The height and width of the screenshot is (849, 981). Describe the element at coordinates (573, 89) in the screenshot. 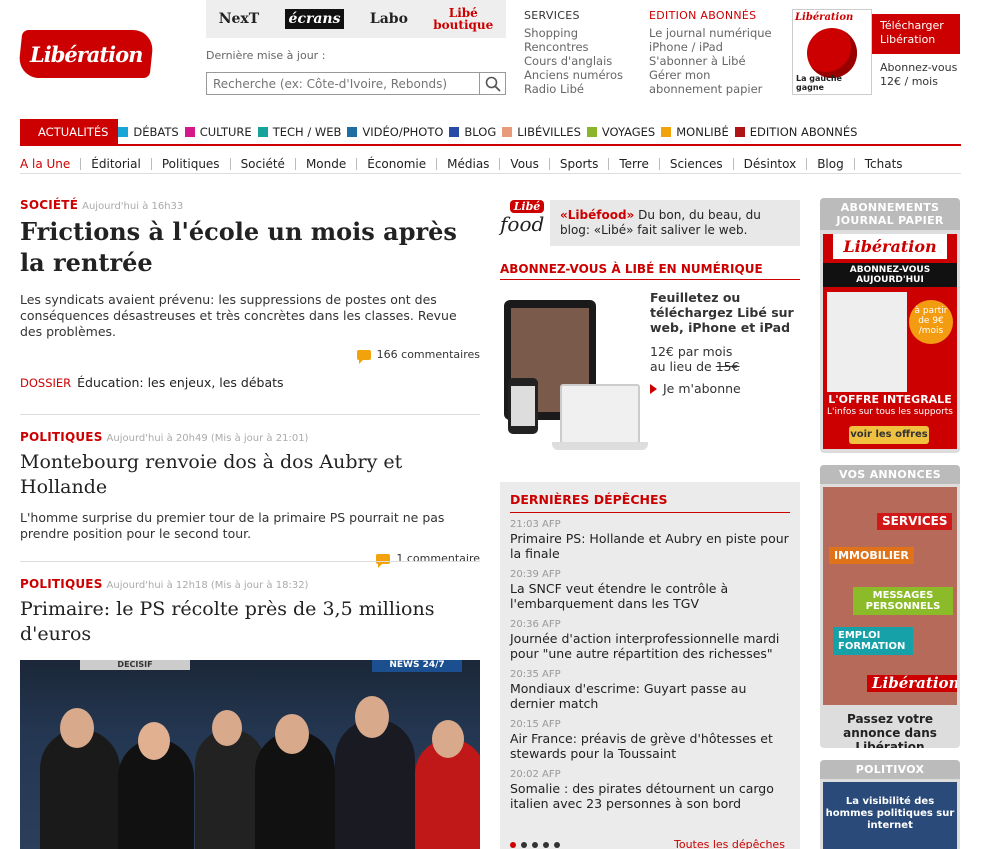

I see `services-link-radio: Radio Libé` at that location.